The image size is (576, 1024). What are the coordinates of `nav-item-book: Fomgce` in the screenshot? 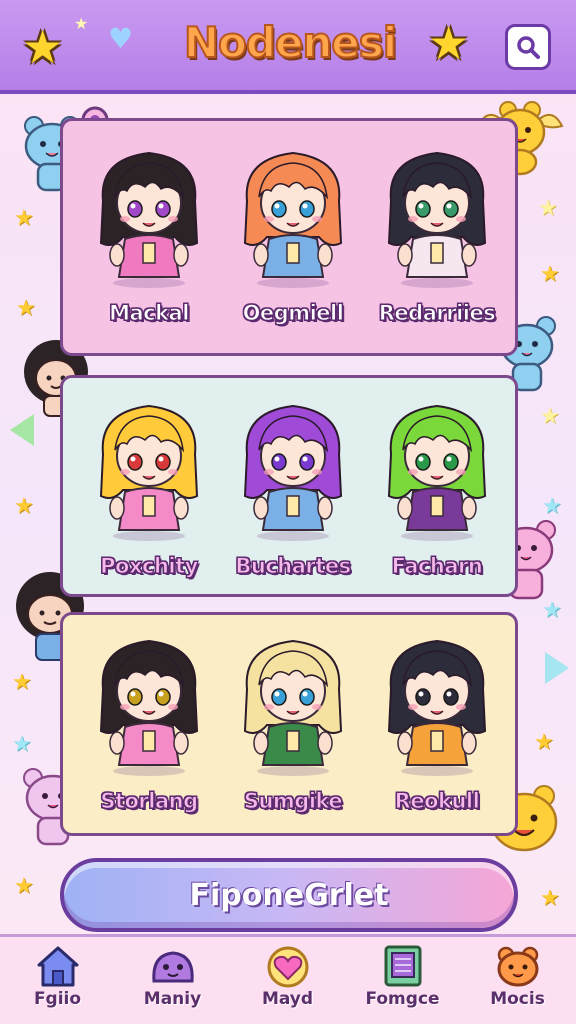 It's located at (402, 980).